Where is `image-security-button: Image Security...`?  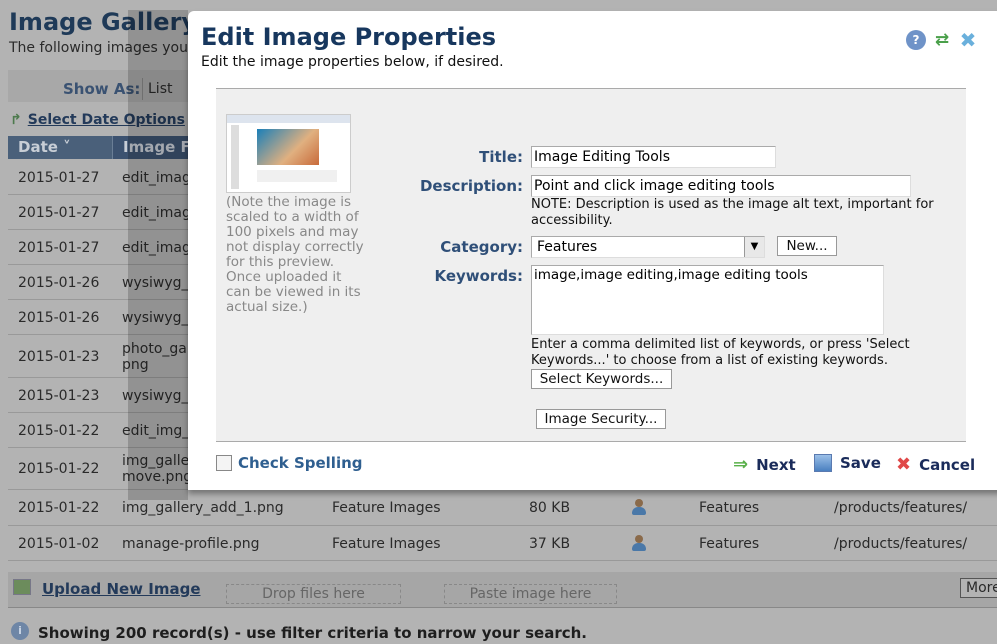 image-security-button: Image Security... is located at coordinates (601, 419).